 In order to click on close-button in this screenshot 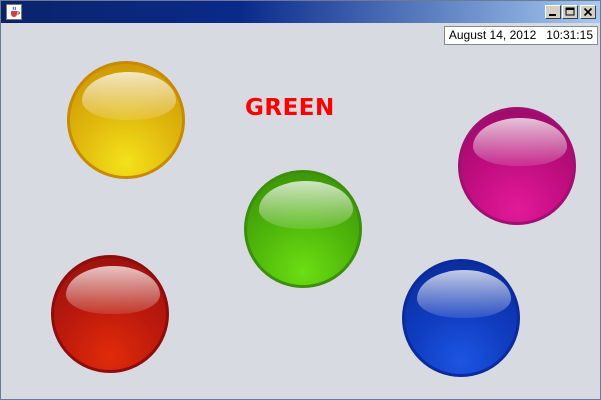, I will do `click(588, 12)`.